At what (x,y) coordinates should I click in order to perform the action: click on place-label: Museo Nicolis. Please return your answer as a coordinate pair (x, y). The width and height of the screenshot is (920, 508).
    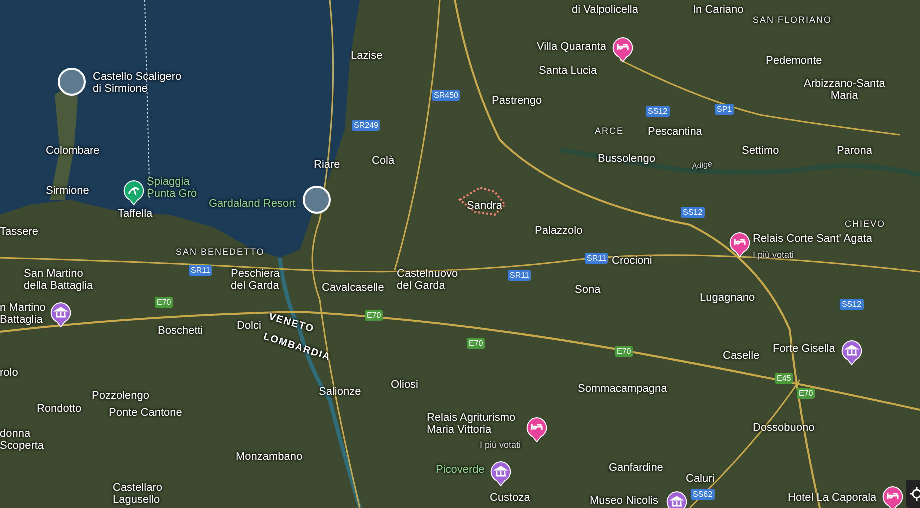
    Looking at the image, I should click on (624, 501).